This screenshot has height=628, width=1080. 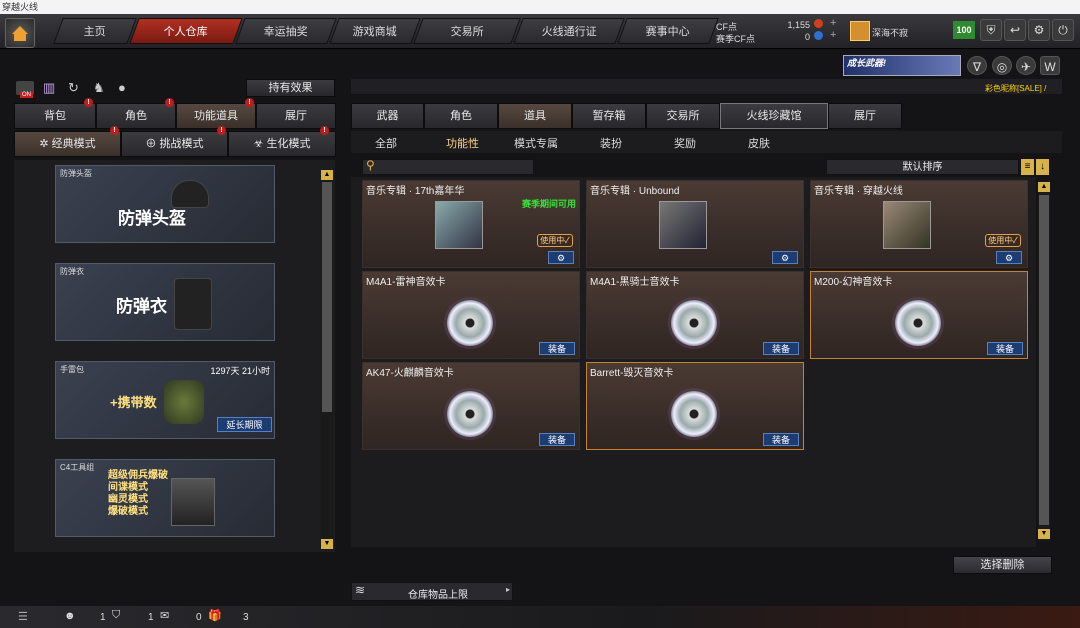 What do you see at coordinates (49, 88) in the screenshot?
I see `stats-icon: ▥` at bounding box center [49, 88].